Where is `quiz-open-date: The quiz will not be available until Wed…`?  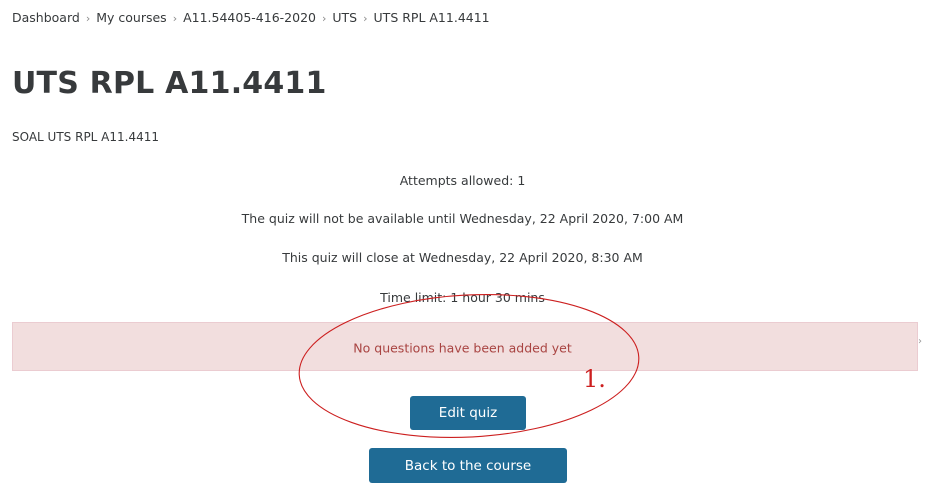
quiz-open-date: The quiz will not be available until Wed… is located at coordinates (462, 218).